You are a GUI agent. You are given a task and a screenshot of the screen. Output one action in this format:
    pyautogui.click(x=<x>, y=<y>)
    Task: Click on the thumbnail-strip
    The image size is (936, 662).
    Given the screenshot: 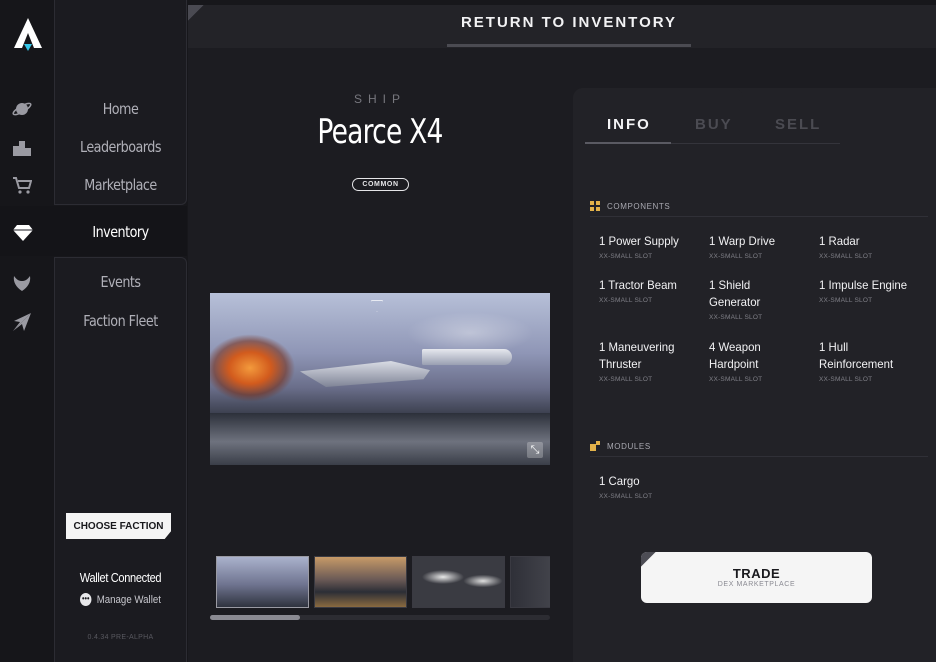 What is the action you would take?
    pyautogui.click(x=380, y=583)
    